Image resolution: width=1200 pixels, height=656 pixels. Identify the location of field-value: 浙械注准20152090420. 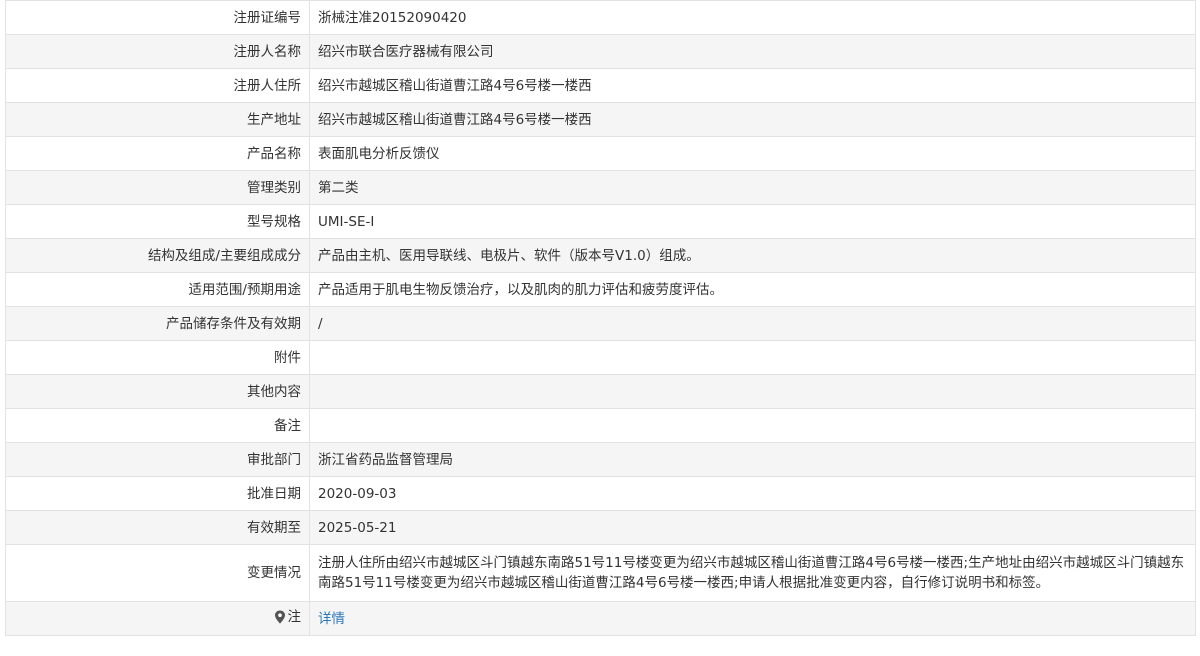
(752, 17).